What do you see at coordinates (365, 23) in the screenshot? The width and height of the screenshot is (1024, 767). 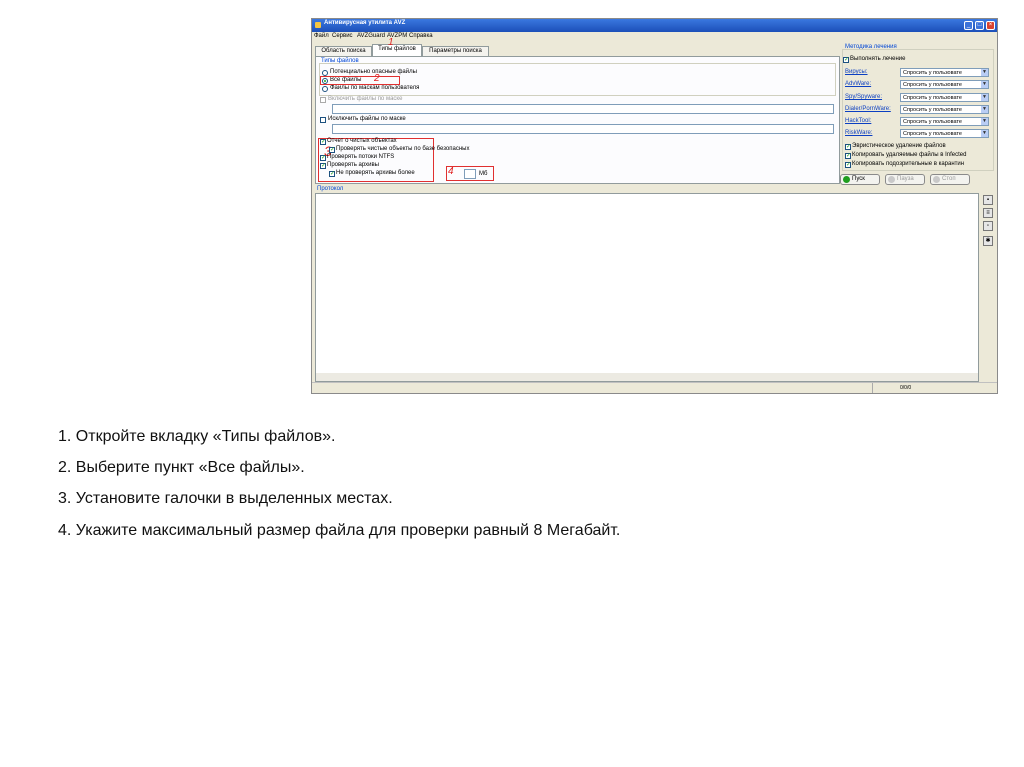 I see `window-title: Антивирусная утилита AVZ` at bounding box center [365, 23].